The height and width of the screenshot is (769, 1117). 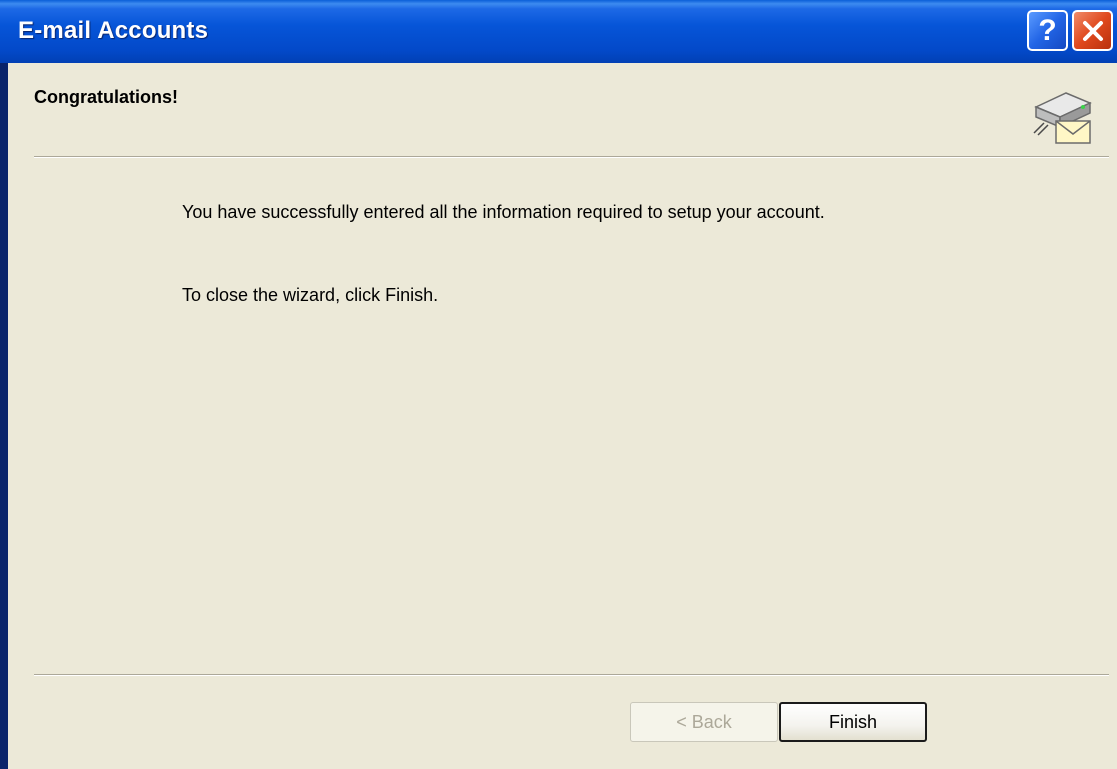 What do you see at coordinates (571, 157) in the screenshot?
I see `header-divider` at bounding box center [571, 157].